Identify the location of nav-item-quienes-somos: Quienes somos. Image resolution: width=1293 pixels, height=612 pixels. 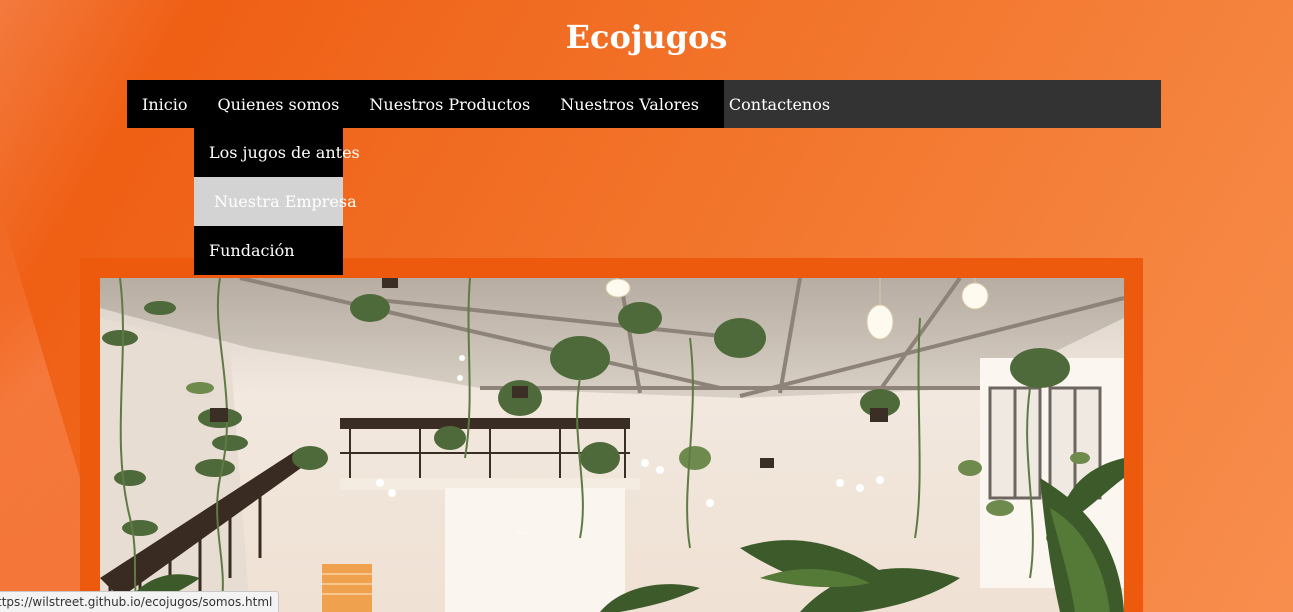
(278, 104).